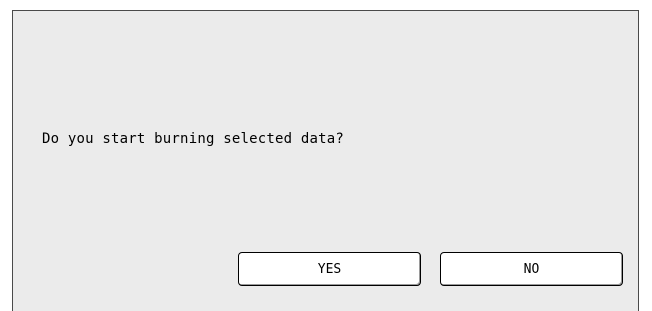 The height and width of the screenshot is (311, 652). Describe the element at coordinates (193, 139) in the screenshot. I see `dialog-message: Do you start burning selected data?` at that location.